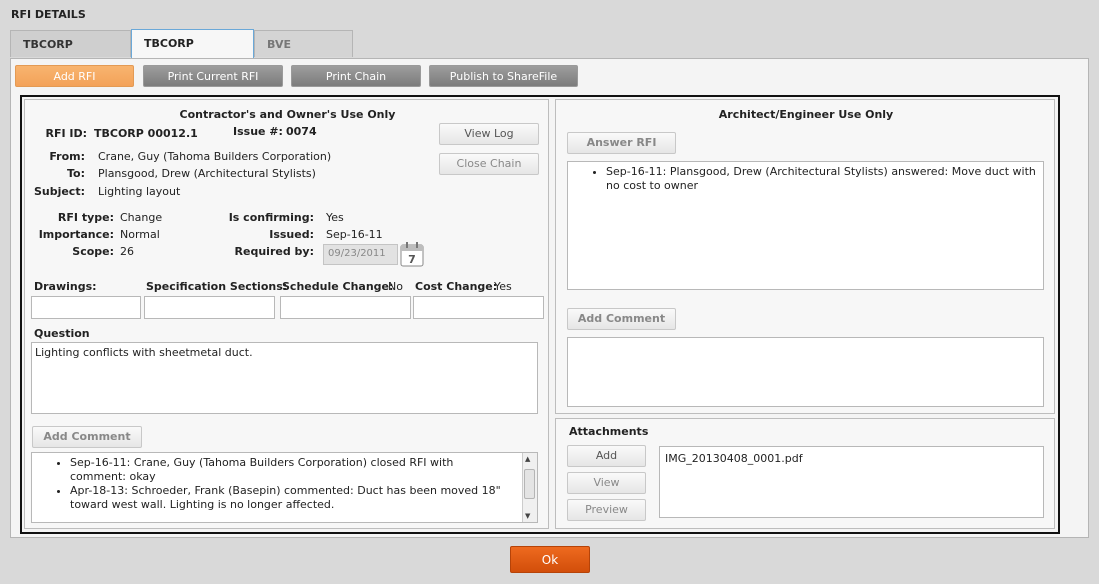 The width and height of the screenshot is (1099, 584). Describe the element at coordinates (606, 456) in the screenshot. I see `add-attachment-button: Add` at that location.